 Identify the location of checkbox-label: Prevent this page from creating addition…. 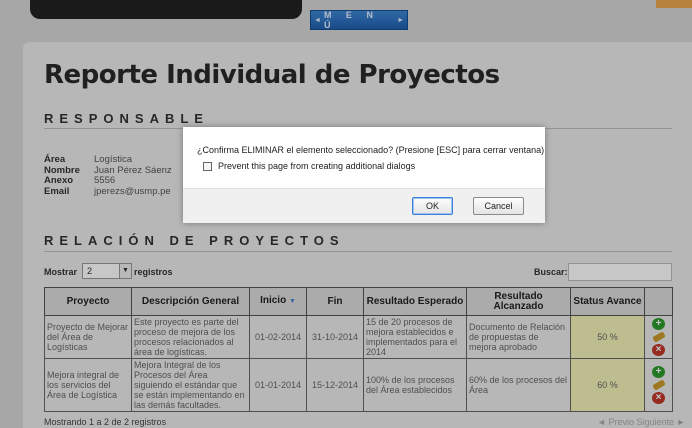
(317, 166).